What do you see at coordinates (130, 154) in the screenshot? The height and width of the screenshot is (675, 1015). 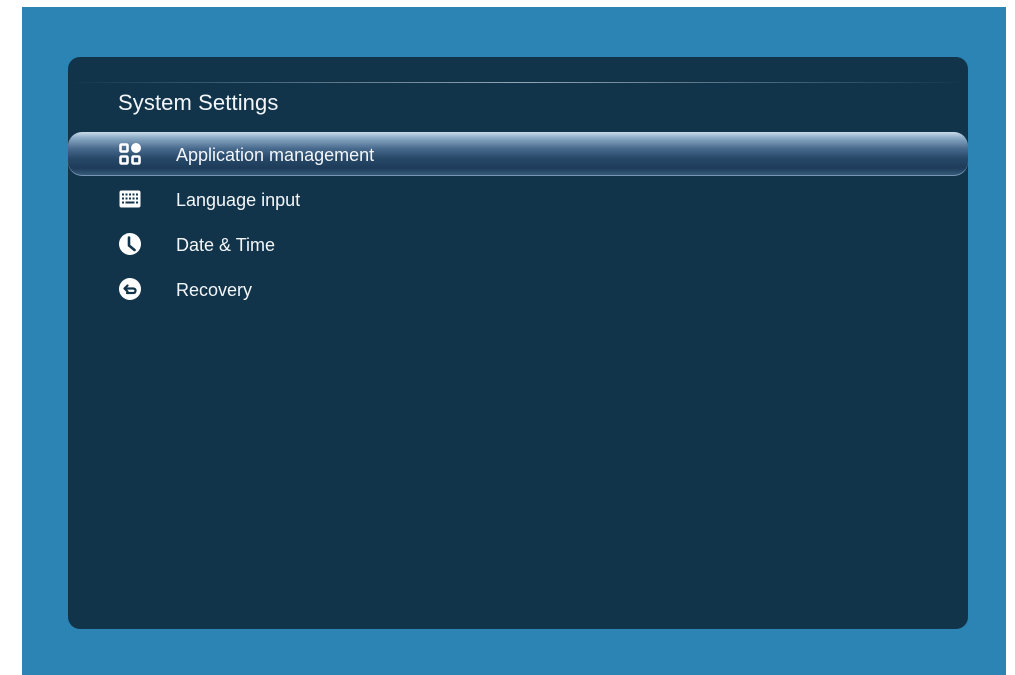 I see `apps-grid-icon` at bounding box center [130, 154].